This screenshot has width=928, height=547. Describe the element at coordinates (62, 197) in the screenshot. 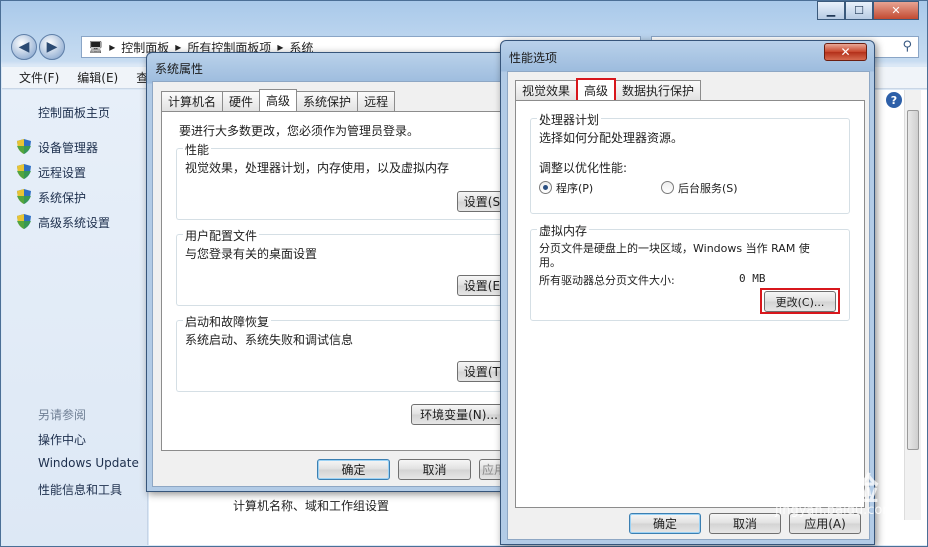

I see `system-protection-link: 系统保护` at that location.